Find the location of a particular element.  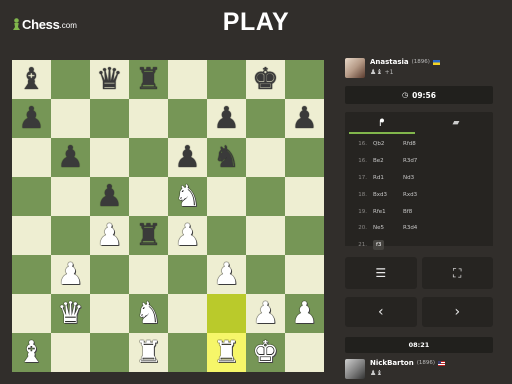

move-text: Ne5 is located at coordinates (378, 228).